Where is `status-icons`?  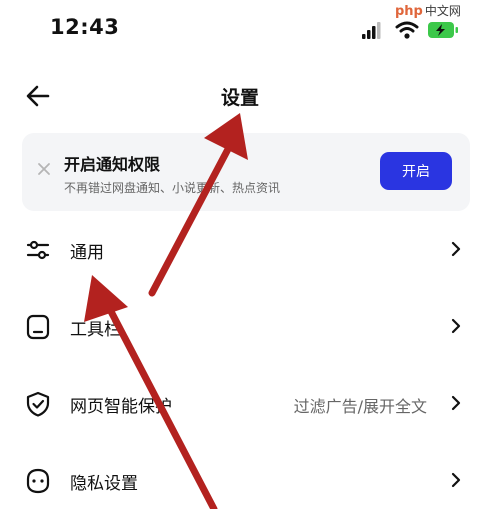 status-icons is located at coordinates (410, 30).